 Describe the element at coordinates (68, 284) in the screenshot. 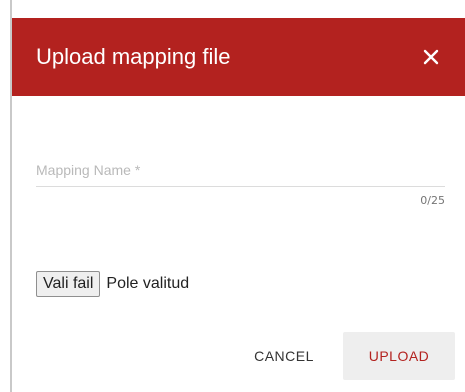

I see `choose-file-button: Vali fail` at that location.